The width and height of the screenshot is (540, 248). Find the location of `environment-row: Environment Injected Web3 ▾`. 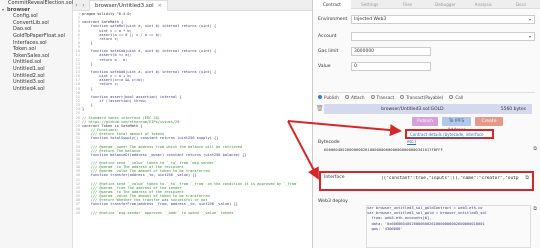

environment-row: Environment Injected Web3 ▾ is located at coordinates (426, 19).